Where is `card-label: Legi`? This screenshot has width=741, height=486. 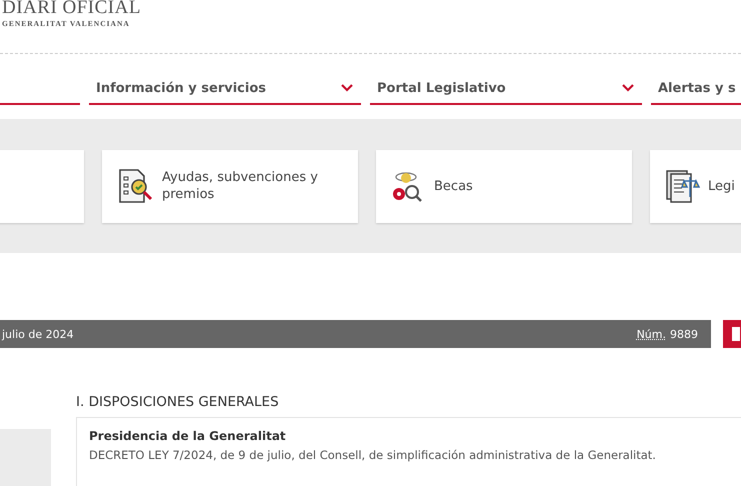 card-label: Legi is located at coordinates (721, 186).